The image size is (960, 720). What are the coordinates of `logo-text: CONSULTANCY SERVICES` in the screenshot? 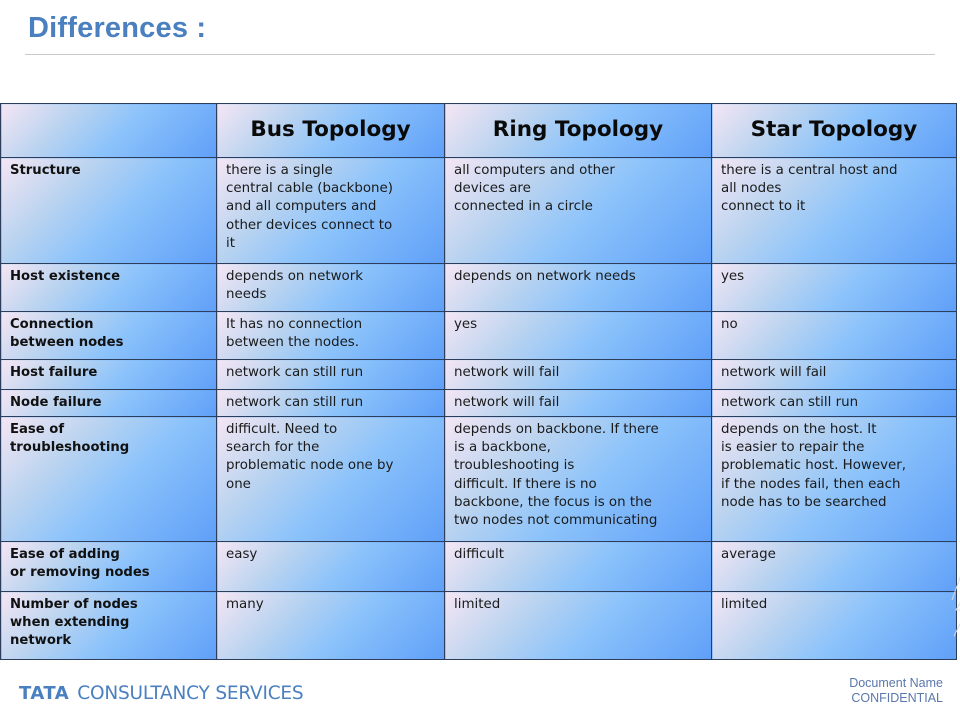 It's located at (190, 693).